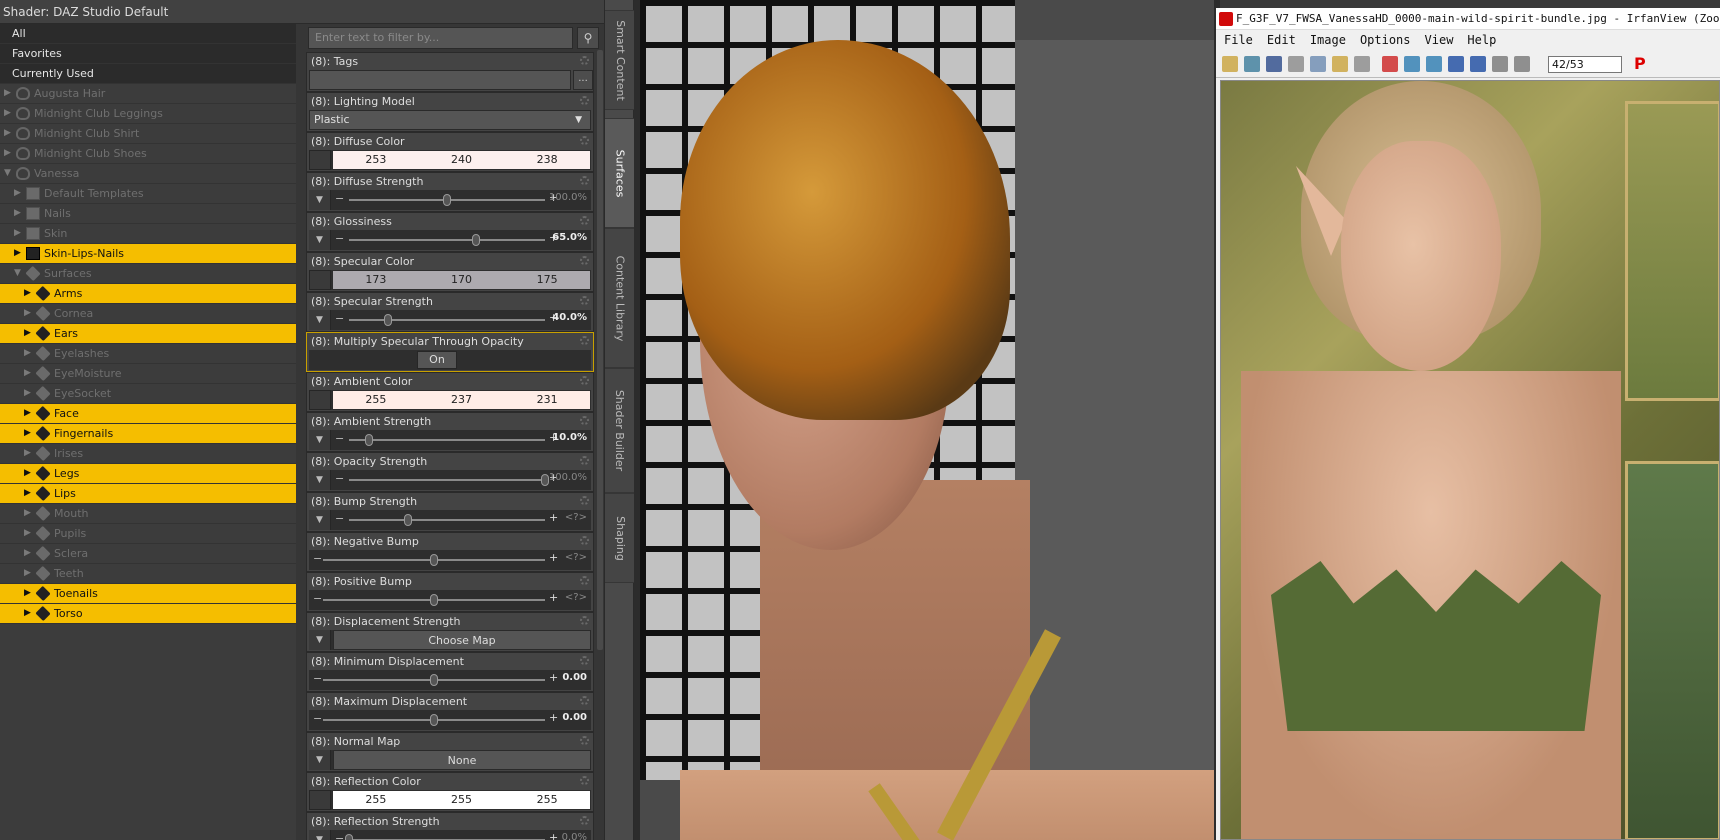 This screenshot has width=1720, height=840. What do you see at coordinates (1328, 40) in the screenshot?
I see `menu-item: Image` at bounding box center [1328, 40].